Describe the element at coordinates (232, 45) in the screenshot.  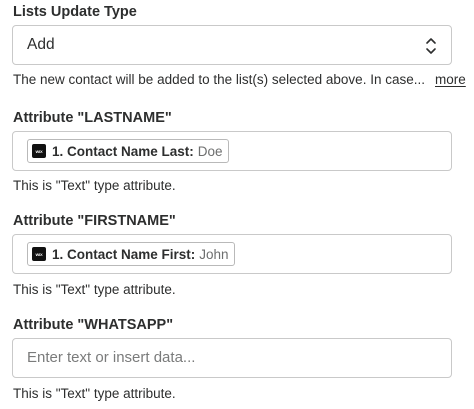
I see `lists-update-type-select: Add` at that location.